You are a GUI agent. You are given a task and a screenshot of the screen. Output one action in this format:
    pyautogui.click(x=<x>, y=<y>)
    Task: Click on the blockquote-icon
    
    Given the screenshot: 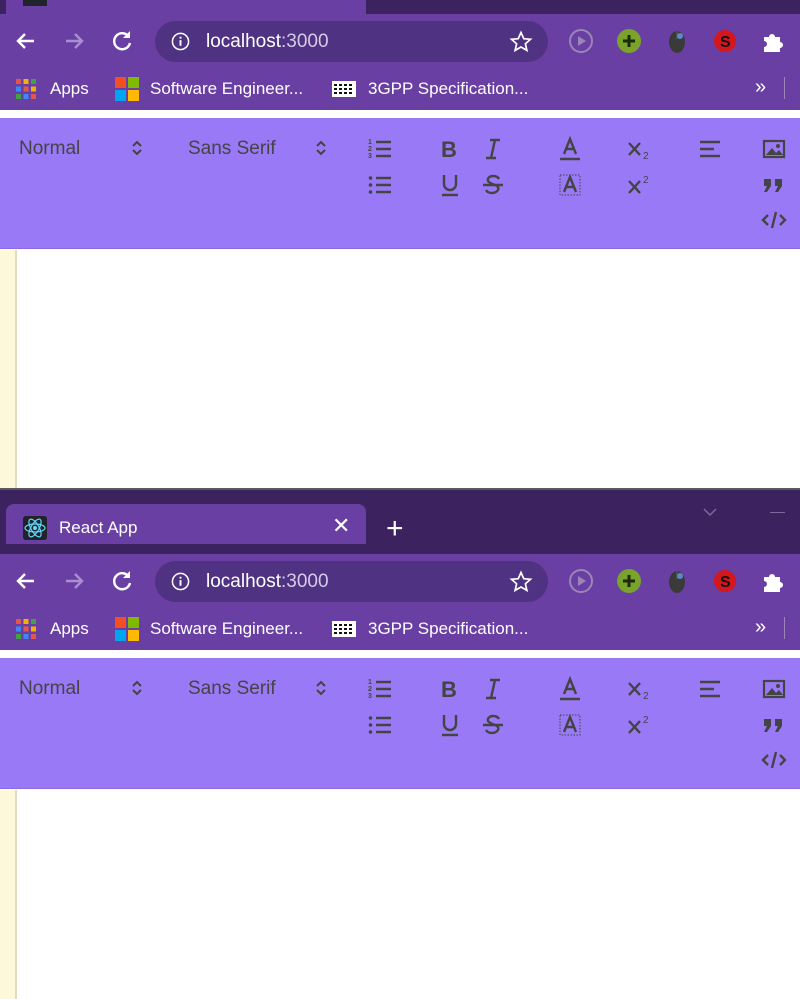 What is the action you would take?
    pyautogui.click(x=773, y=185)
    